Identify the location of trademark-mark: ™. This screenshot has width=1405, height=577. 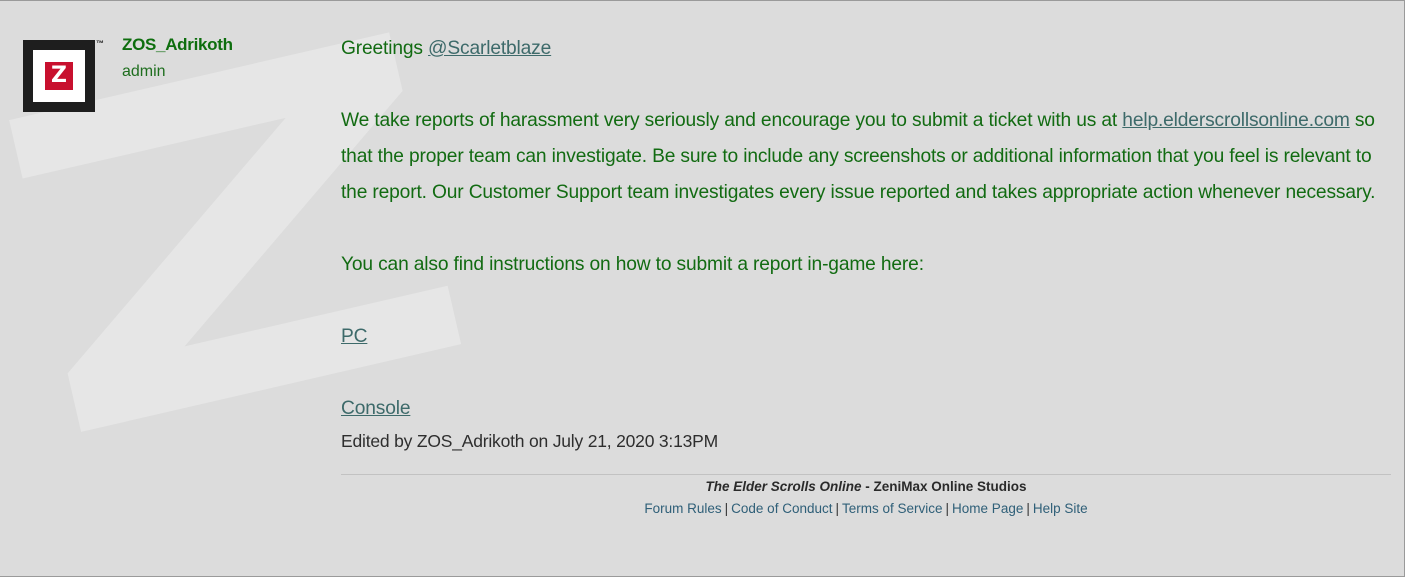
(100, 43).